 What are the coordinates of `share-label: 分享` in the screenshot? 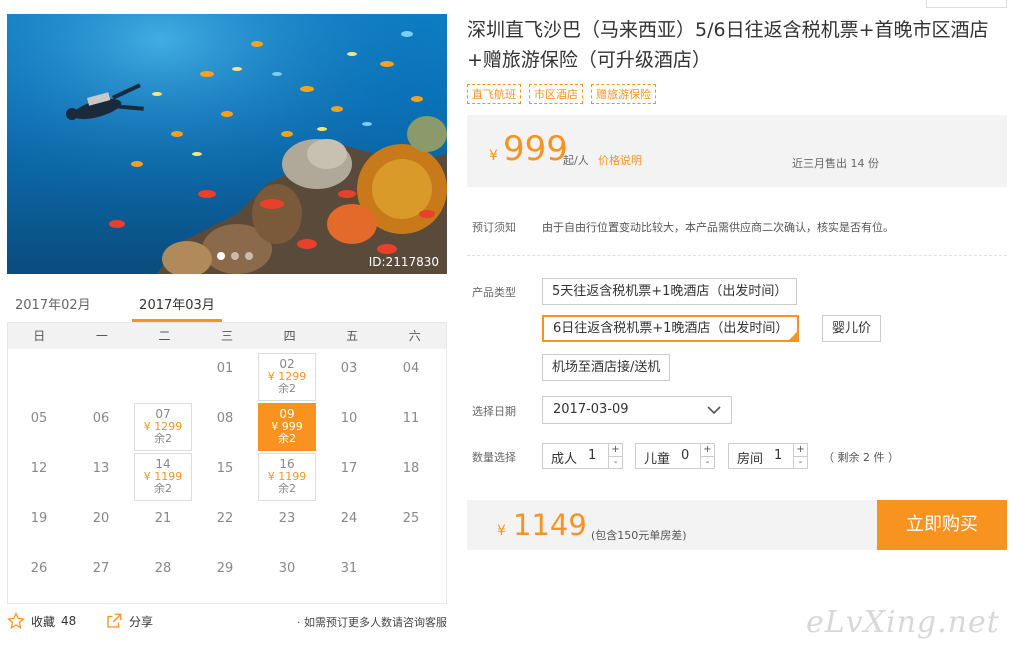 It's located at (141, 621).